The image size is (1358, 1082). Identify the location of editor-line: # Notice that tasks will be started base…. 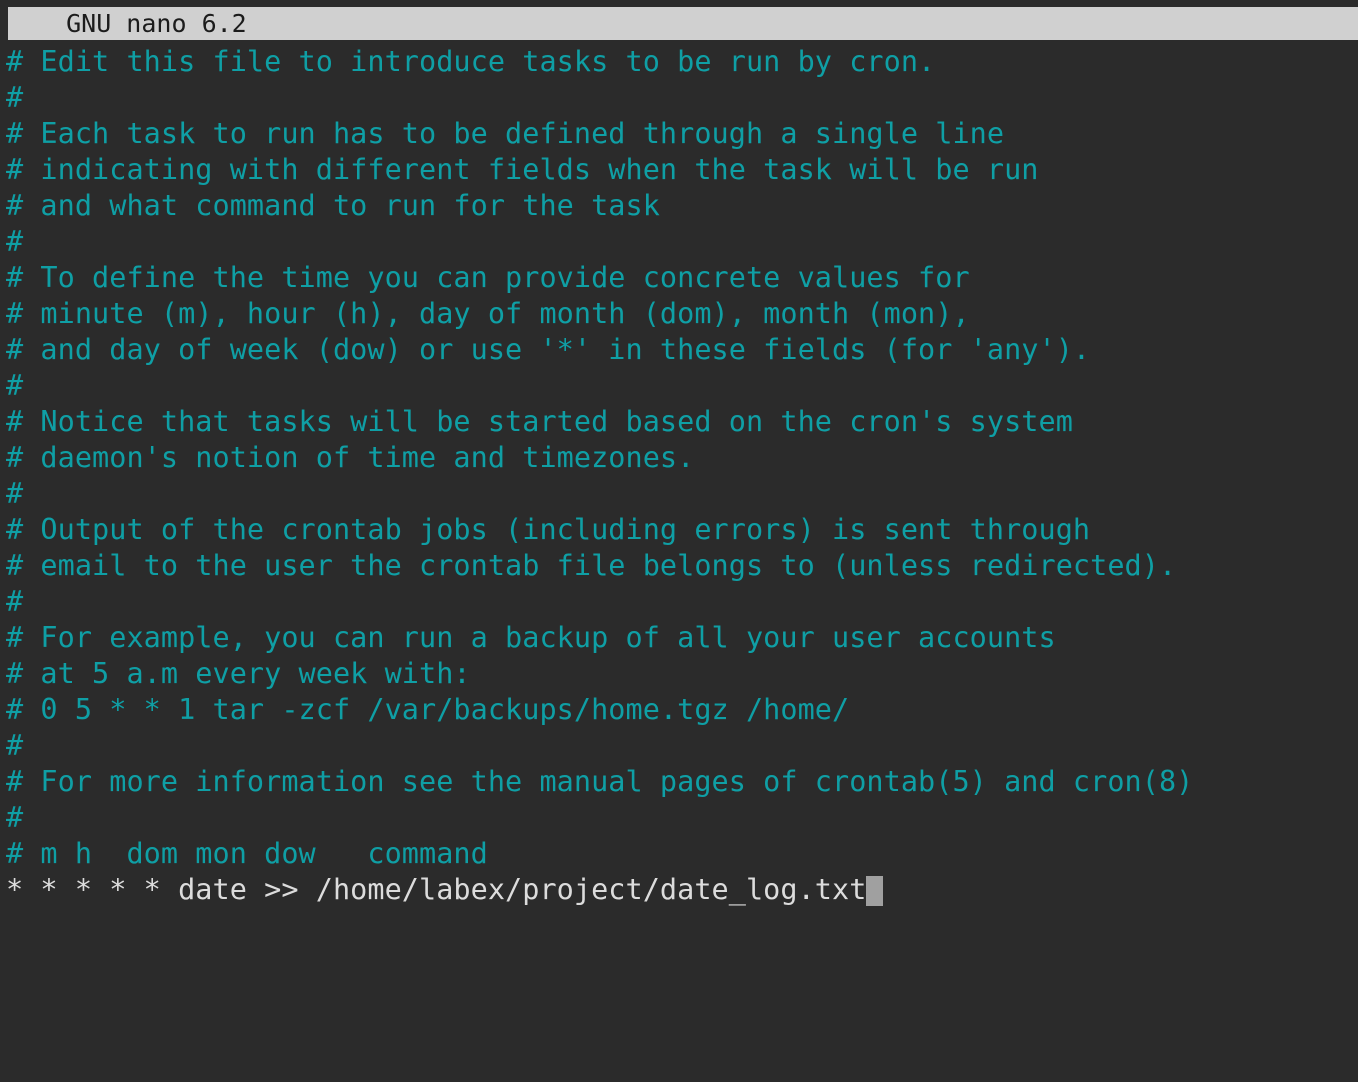
(682, 422).